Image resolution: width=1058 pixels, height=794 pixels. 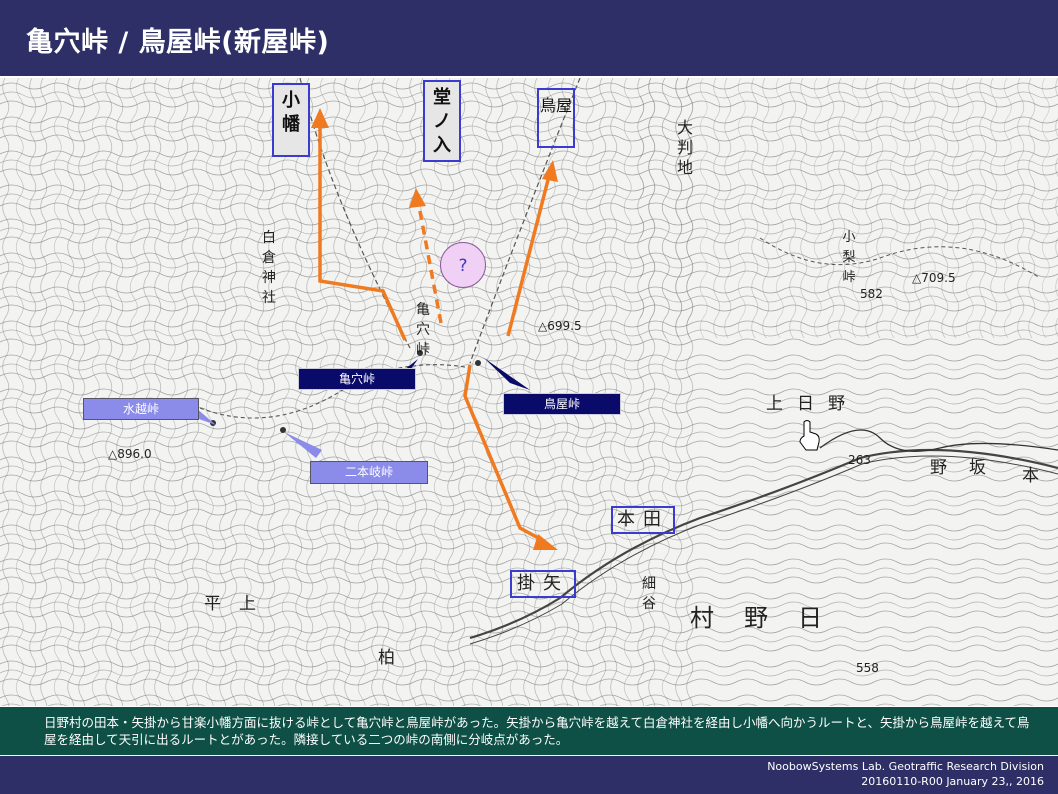 What do you see at coordinates (812, 404) in the screenshot?
I see `map-text-kamihino: 上日野` at bounding box center [812, 404].